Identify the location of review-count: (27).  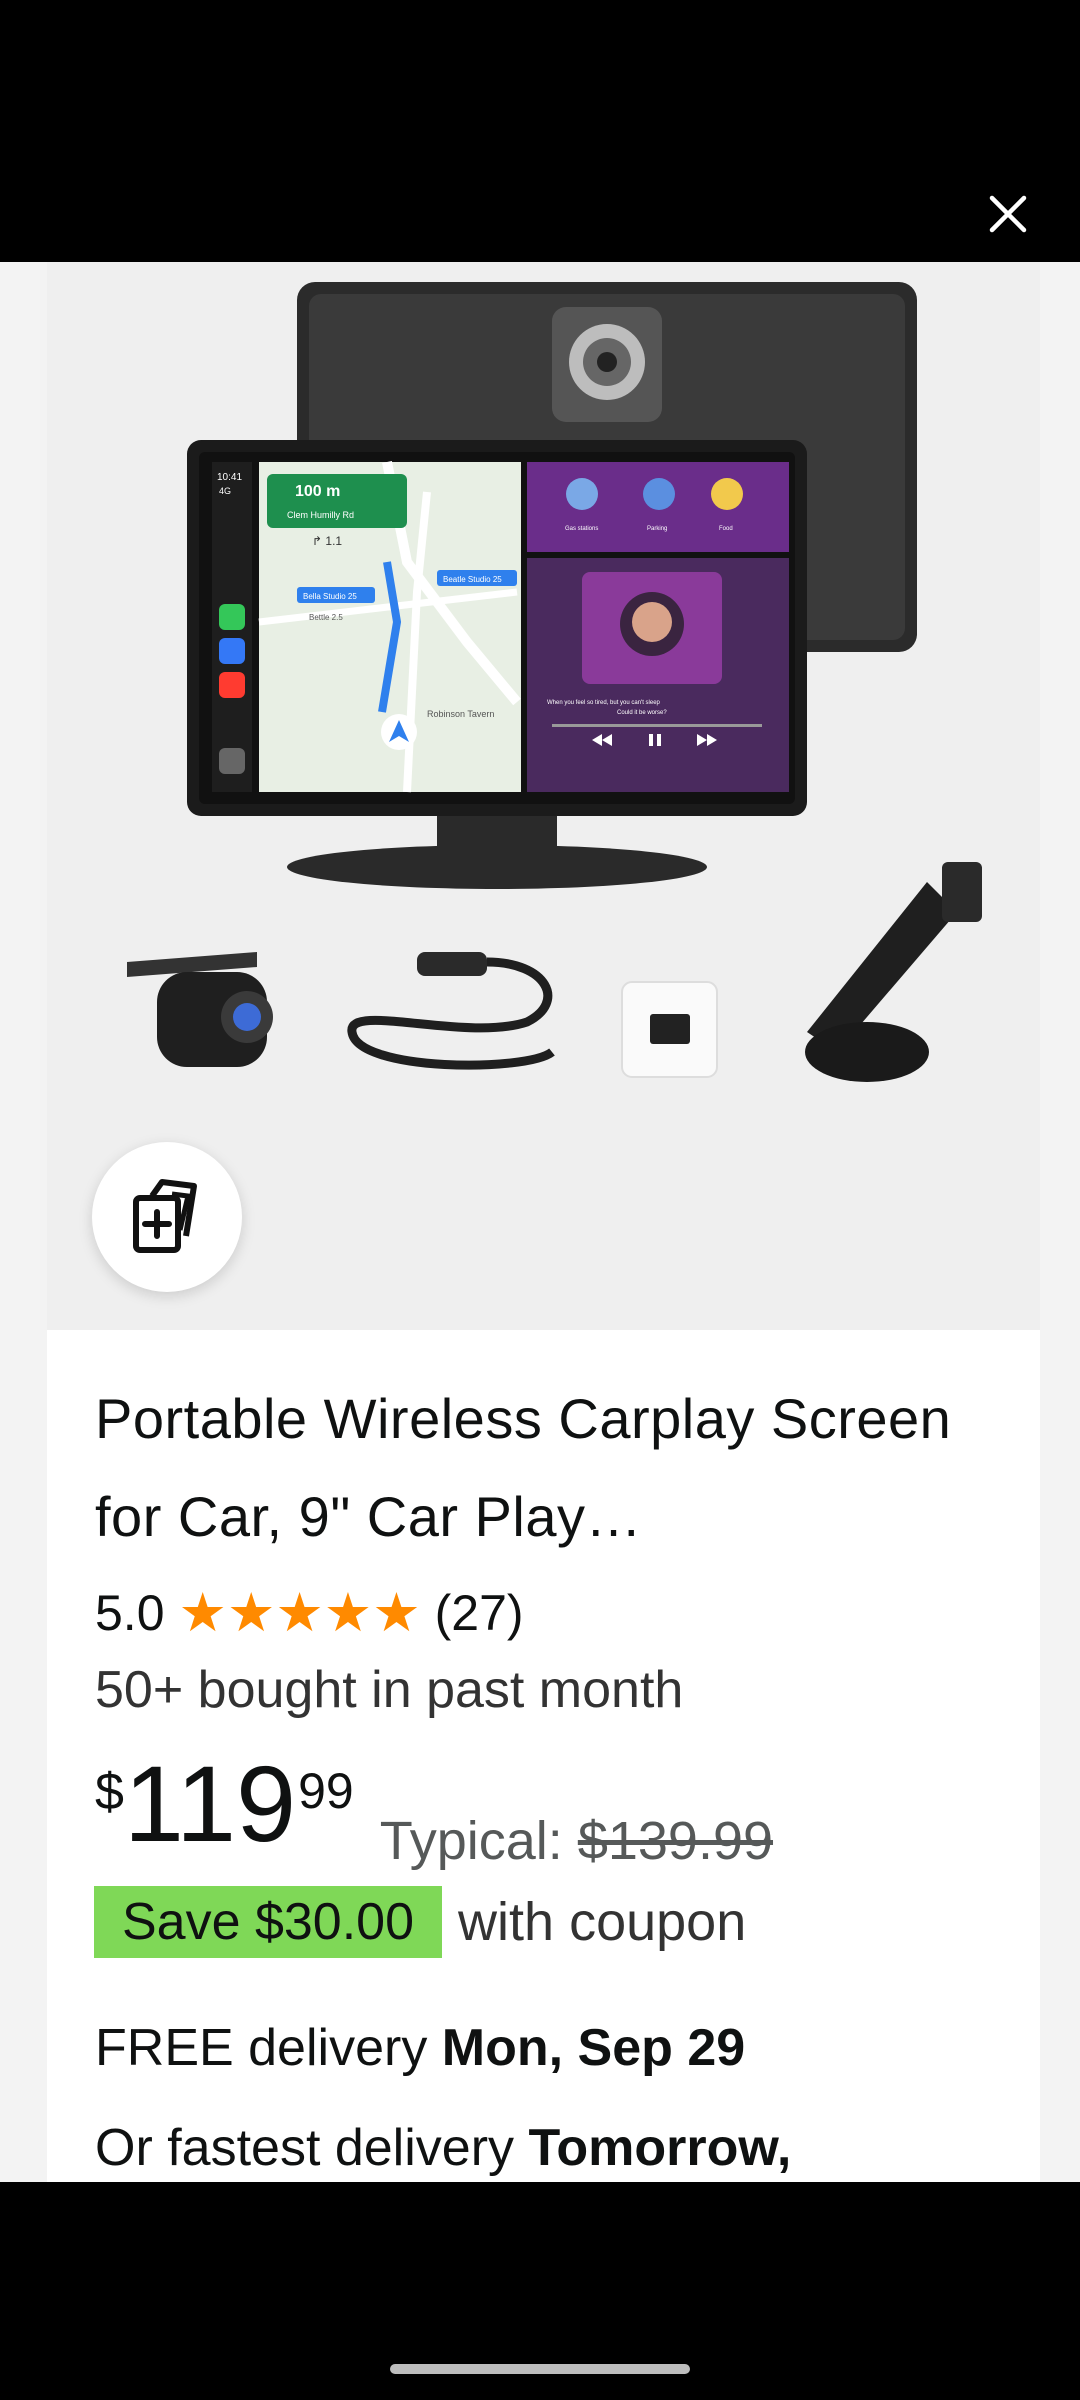
(479, 1613).